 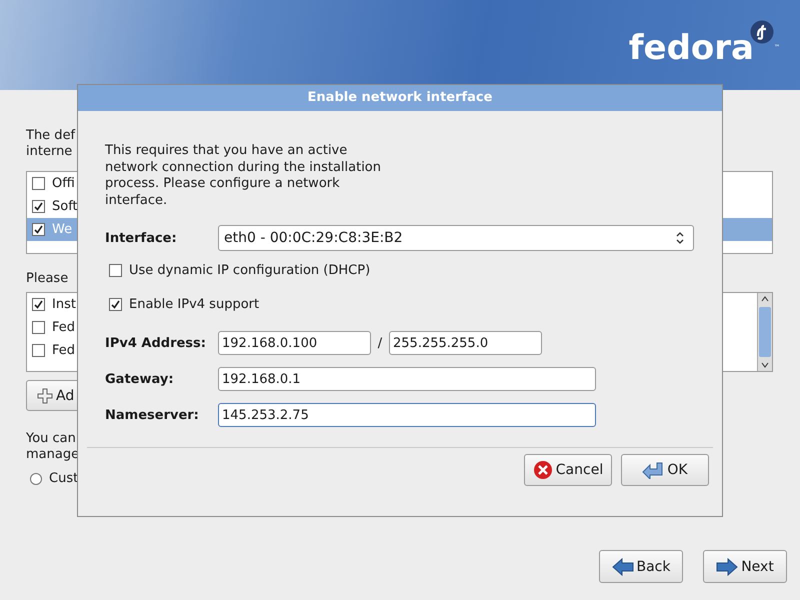 What do you see at coordinates (243, 176) in the screenshot?
I see `description-text: This requires that you have an active network connection during the installation process. Please configure a network interface.` at bounding box center [243, 176].